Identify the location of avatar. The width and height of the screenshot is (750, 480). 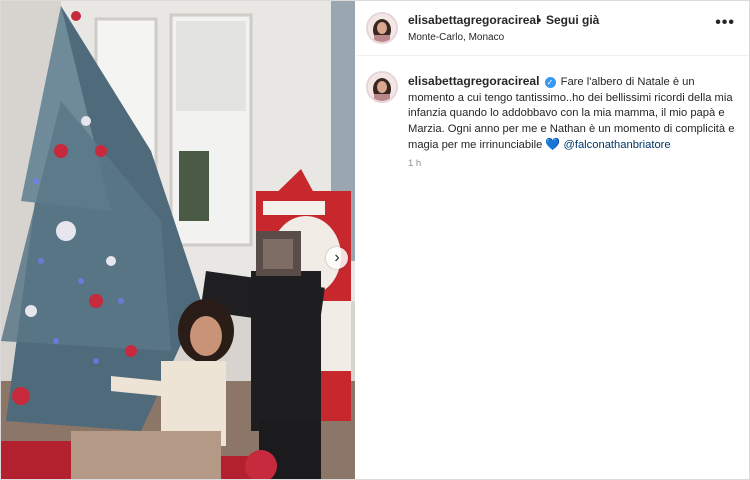
(382, 28).